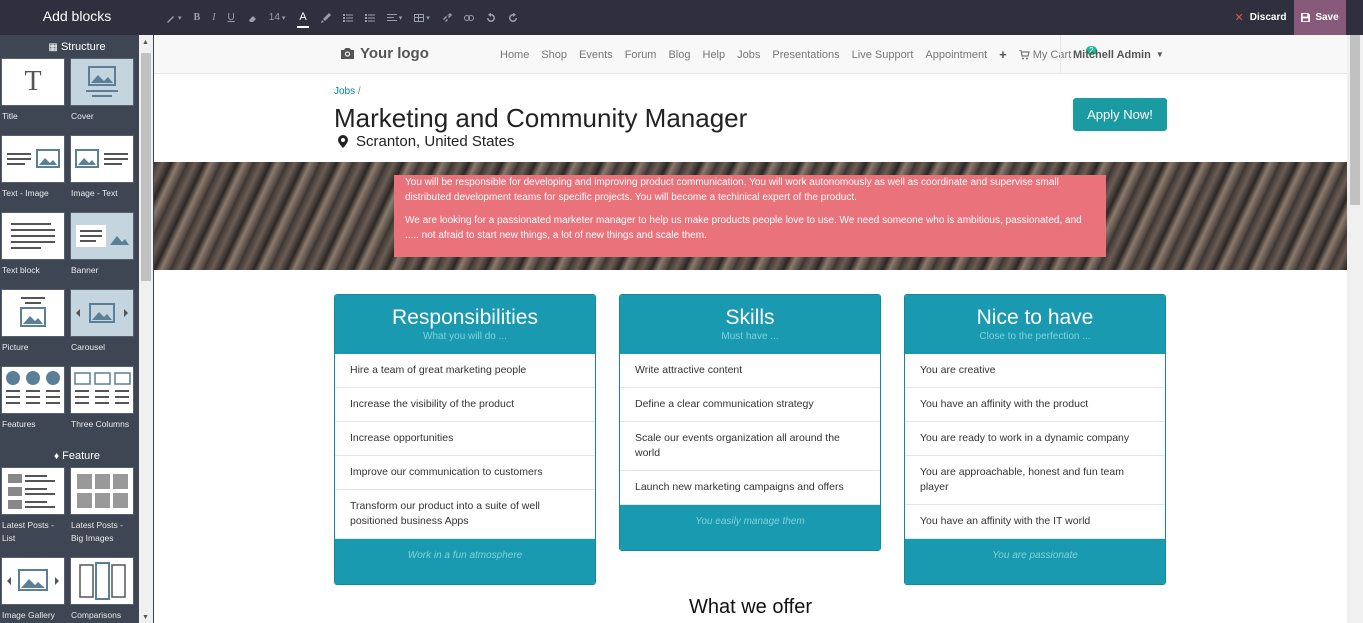 Image resolution: width=1363 pixels, height=623 pixels. I want to click on undo-icon, so click(490, 17).